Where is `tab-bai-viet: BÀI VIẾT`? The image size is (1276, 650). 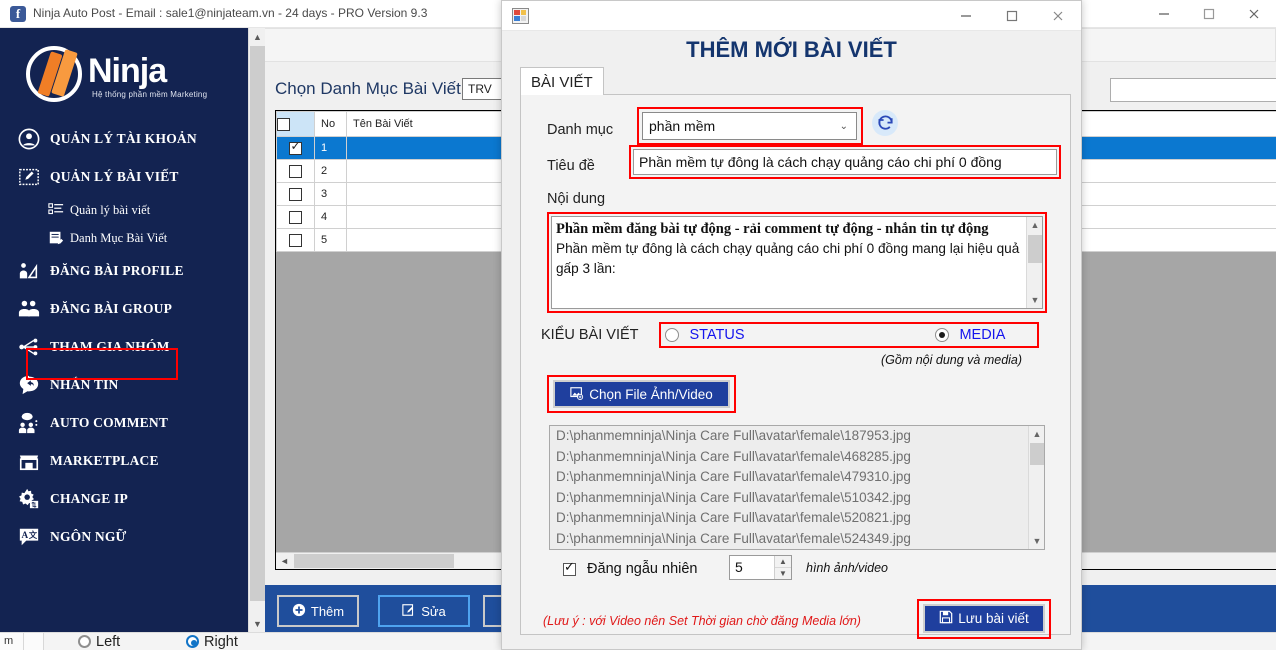
tab-bai-viet: BÀI VIẾT is located at coordinates (562, 81).